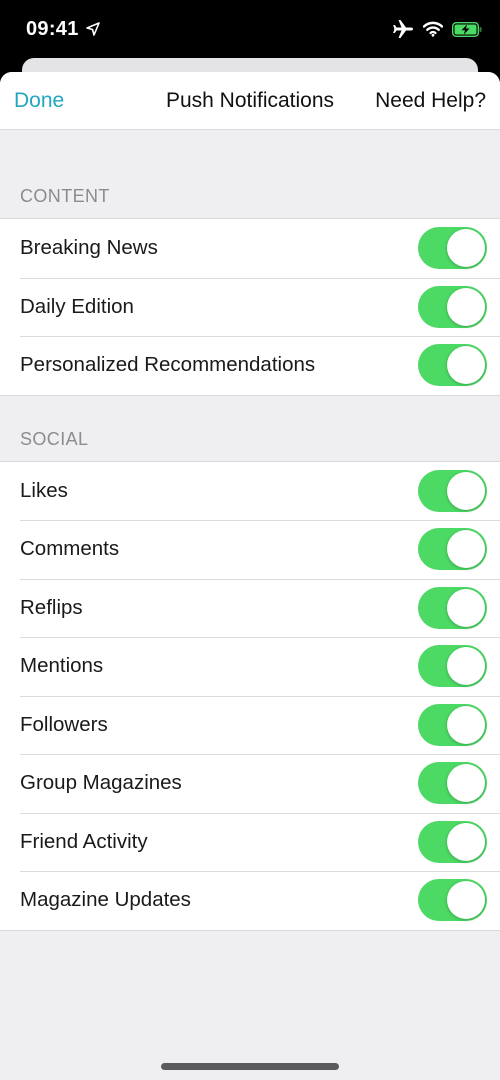 The height and width of the screenshot is (1080, 500). Describe the element at coordinates (70, 549) in the screenshot. I see `setting-label: Comments` at that location.